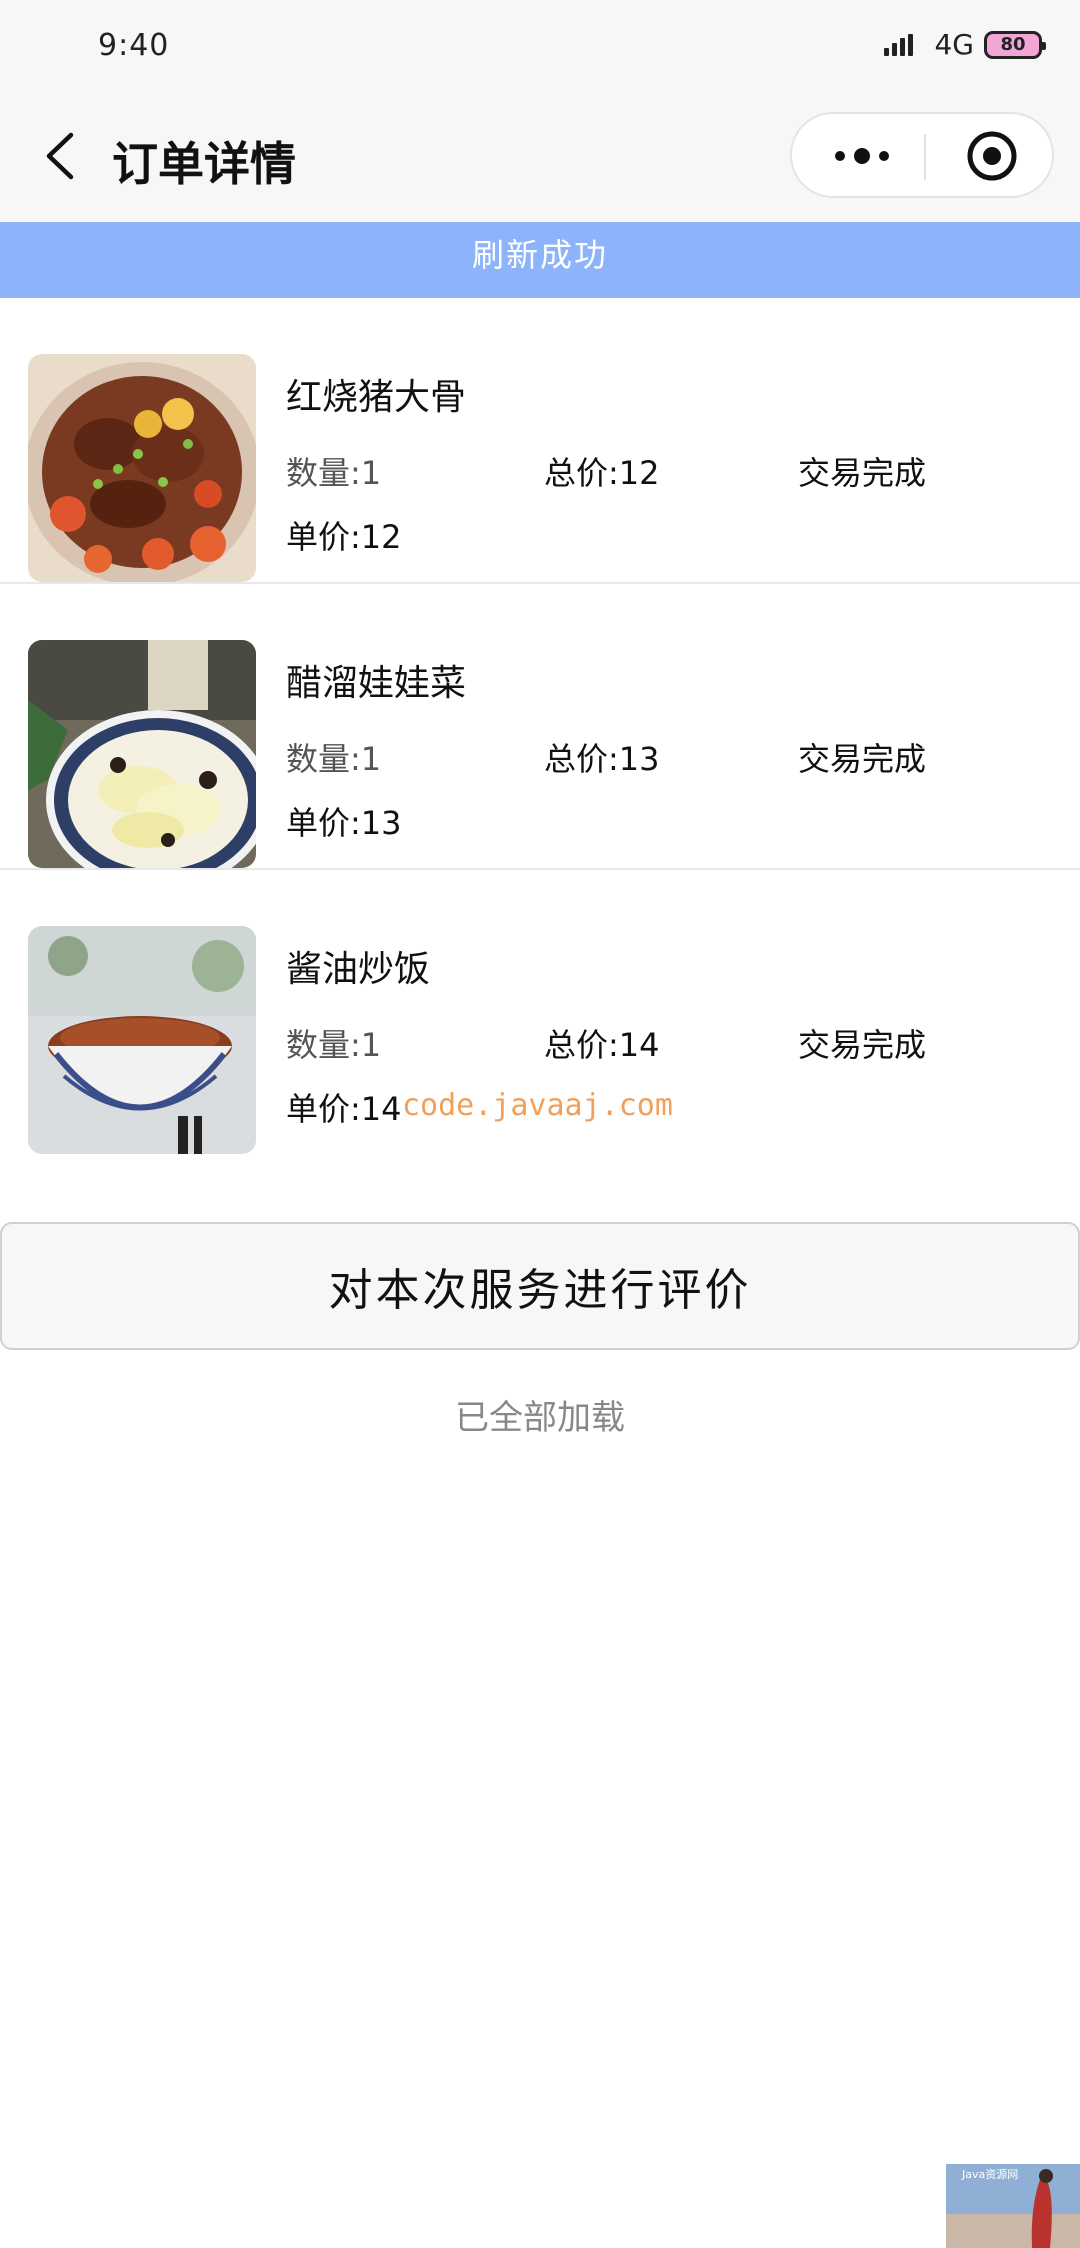  I want to click on signal-icon, so click(904, 45).